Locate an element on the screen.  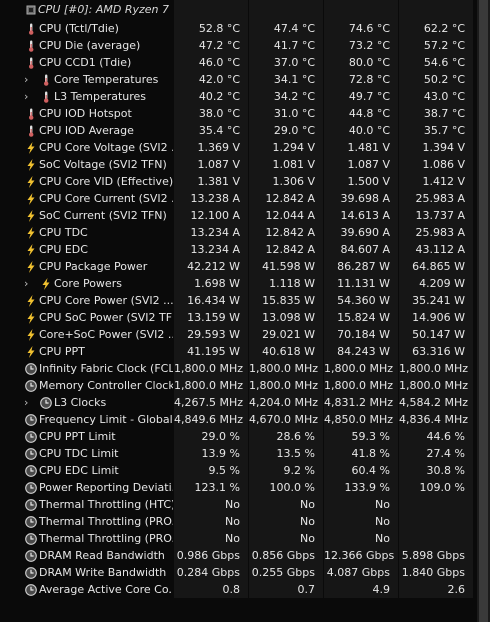
sensor-label-text: CPU Core VID (Effective) is located at coordinates (106, 181).